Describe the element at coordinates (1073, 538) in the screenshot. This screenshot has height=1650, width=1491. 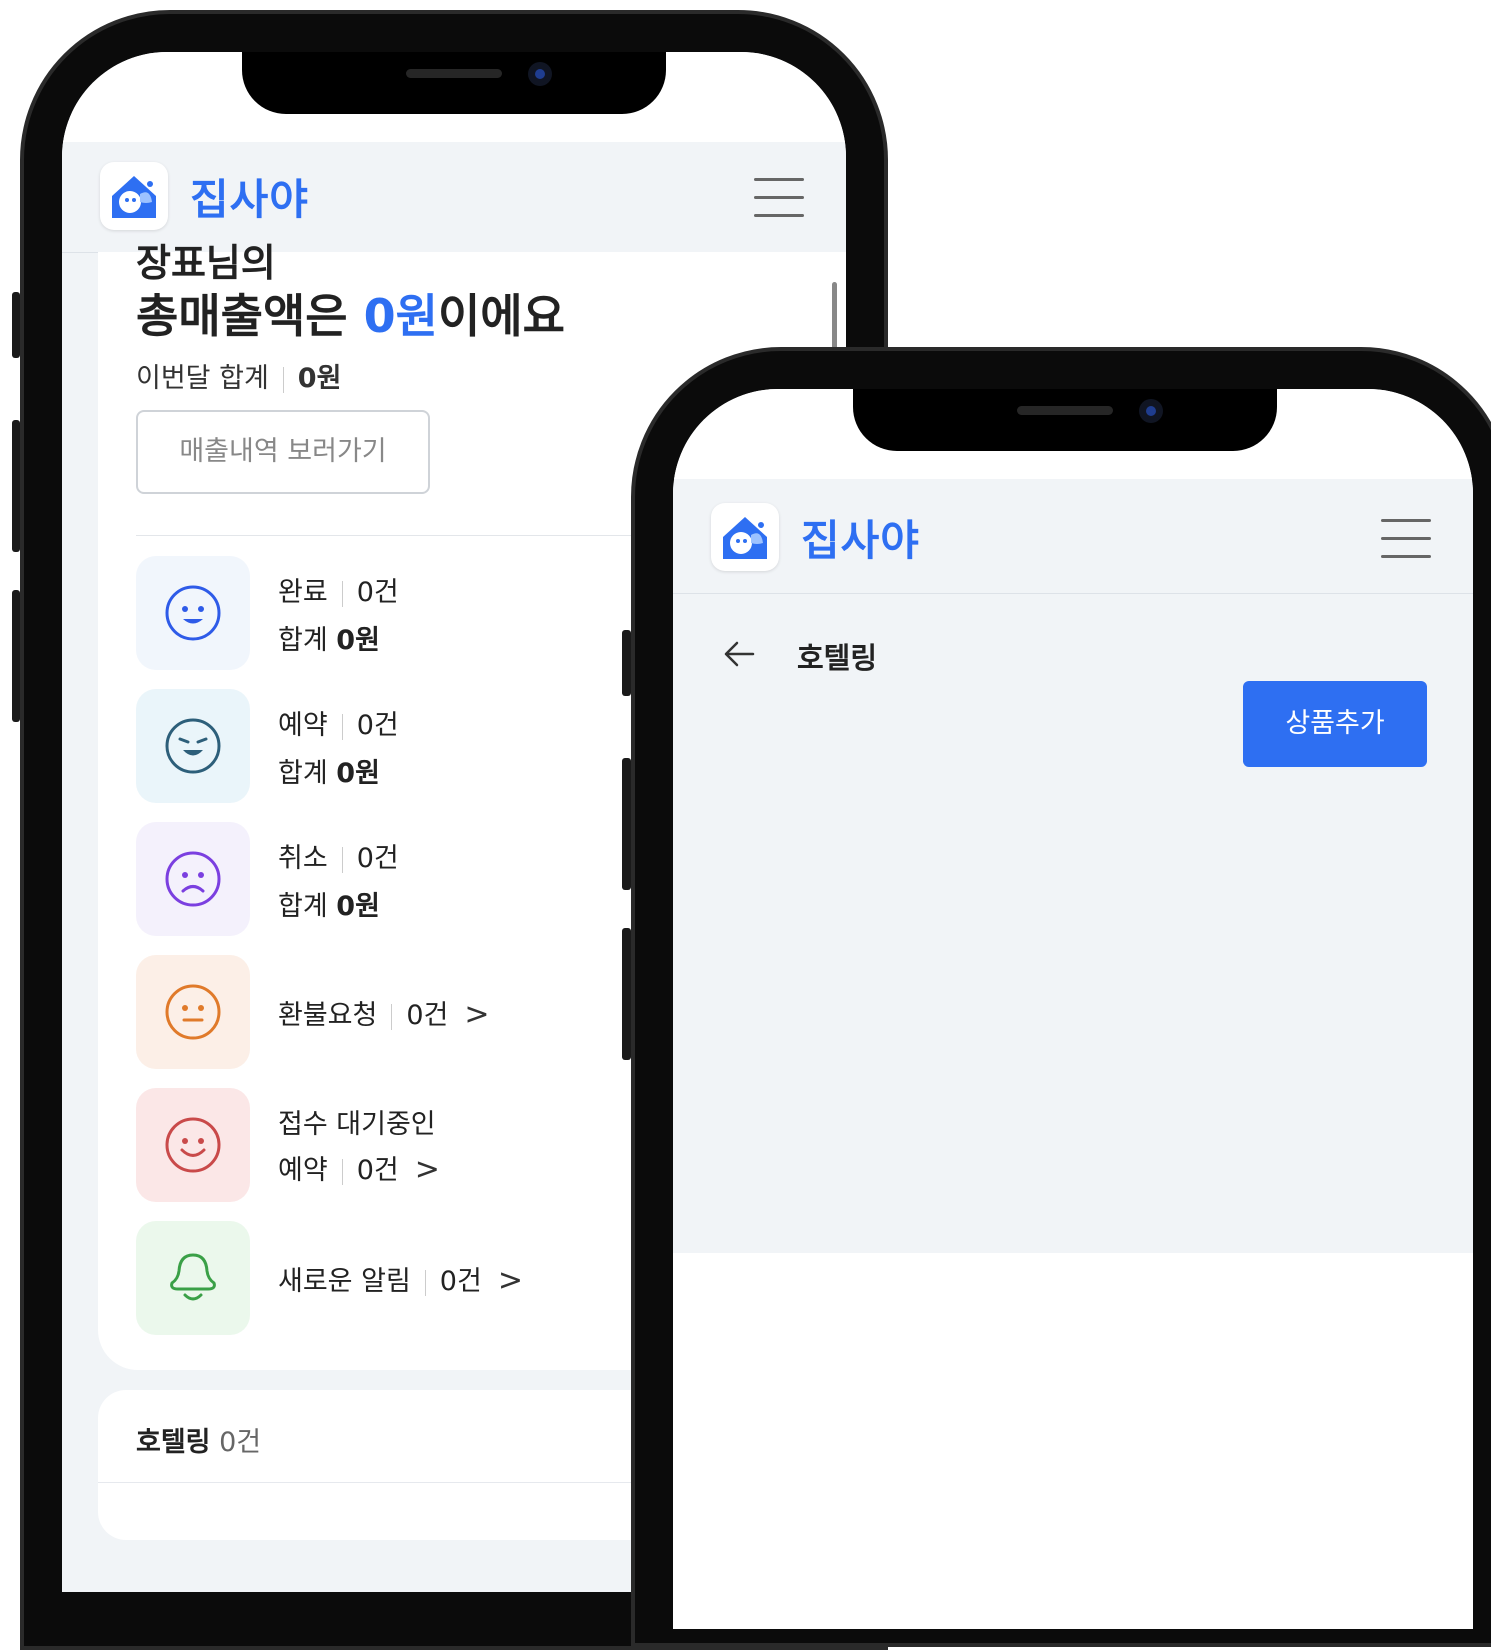
I see `app-header: 집사야` at that location.